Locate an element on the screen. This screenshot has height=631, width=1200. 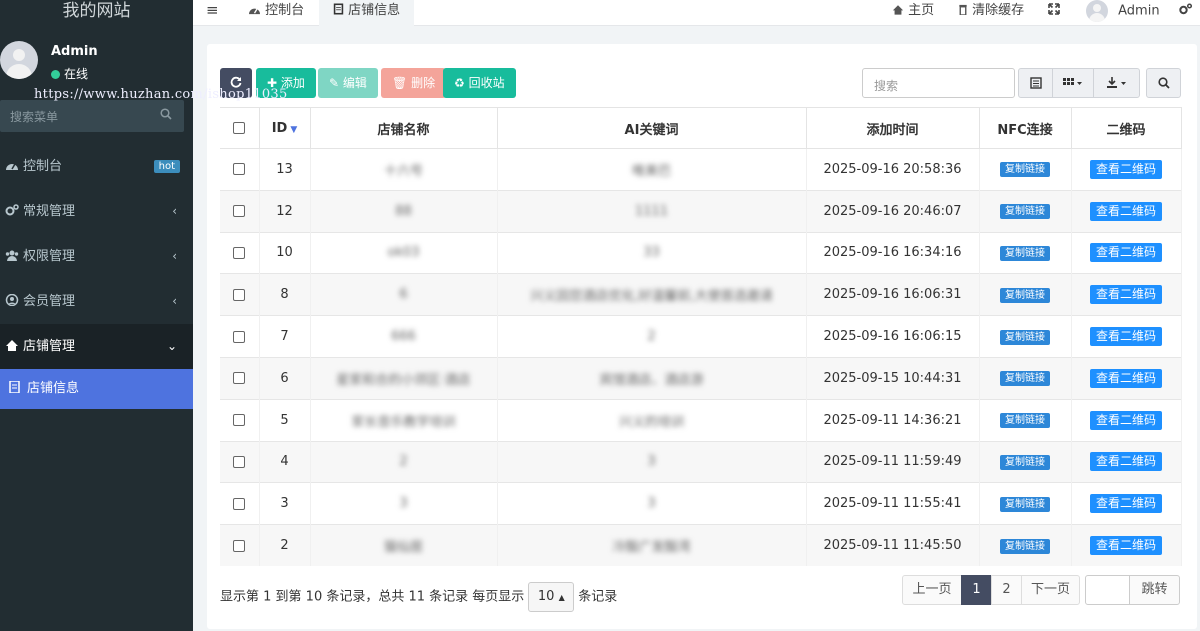
sidebar-item-dashboard: 控制台 hot is located at coordinates (96, 166).